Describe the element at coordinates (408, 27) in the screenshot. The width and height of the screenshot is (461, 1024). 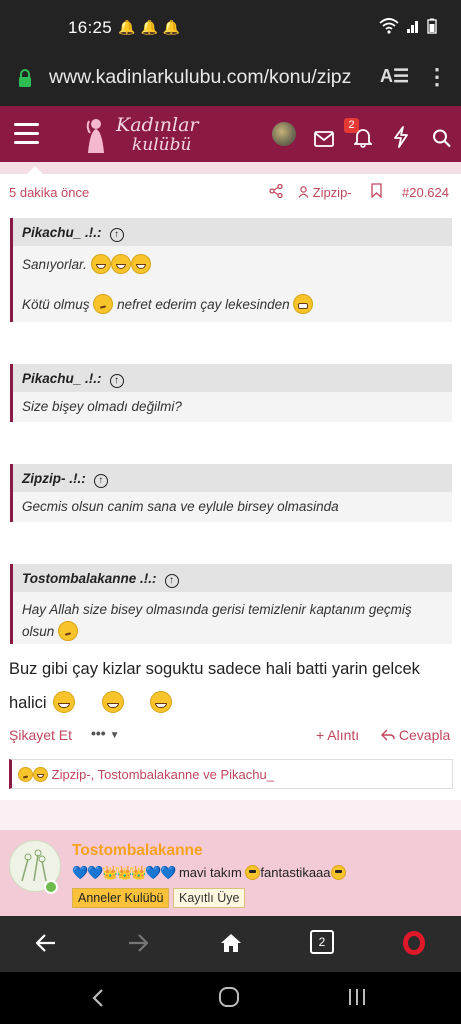
I see `system-icons` at that location.